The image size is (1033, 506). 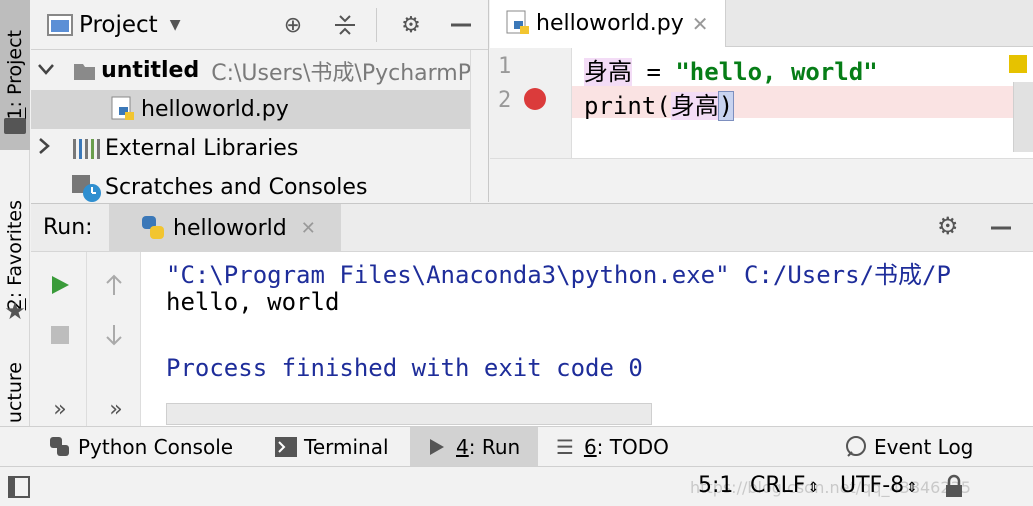 I want to click on inspection-marker-icon, so click(x=1018, y=64).